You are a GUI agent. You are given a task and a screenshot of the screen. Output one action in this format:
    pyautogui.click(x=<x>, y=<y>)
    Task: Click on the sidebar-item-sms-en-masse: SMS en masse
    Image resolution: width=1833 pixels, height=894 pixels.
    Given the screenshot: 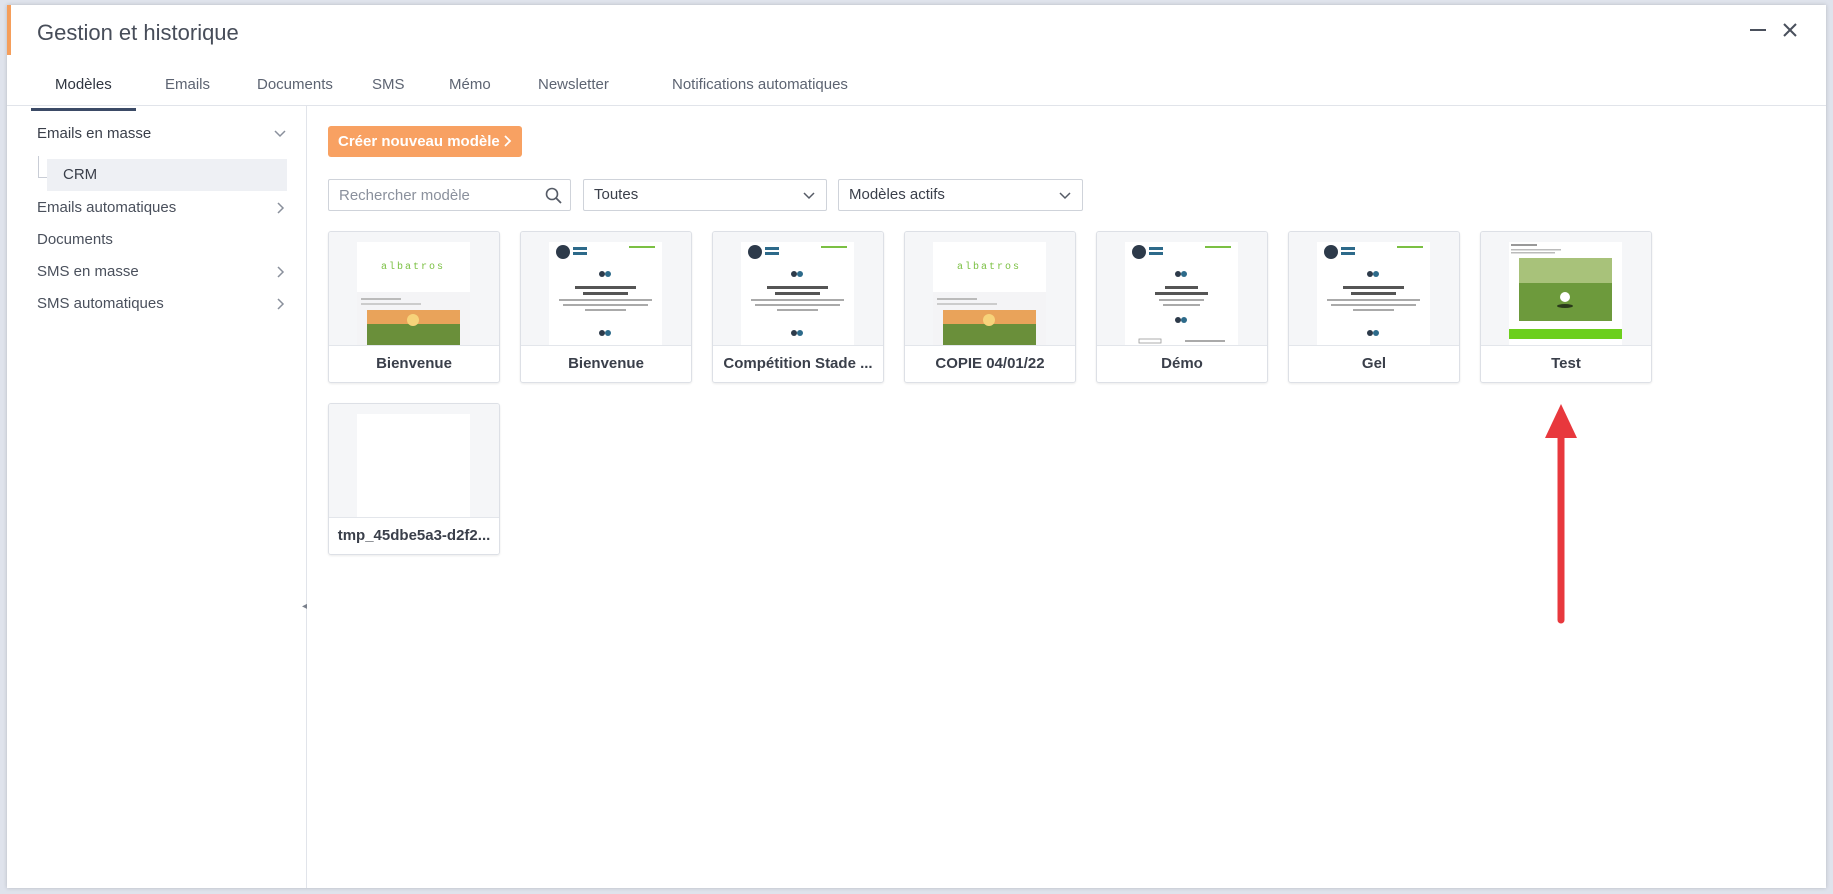 What is the action you would take?
    pyautogui.click(x=162, y=272)
    